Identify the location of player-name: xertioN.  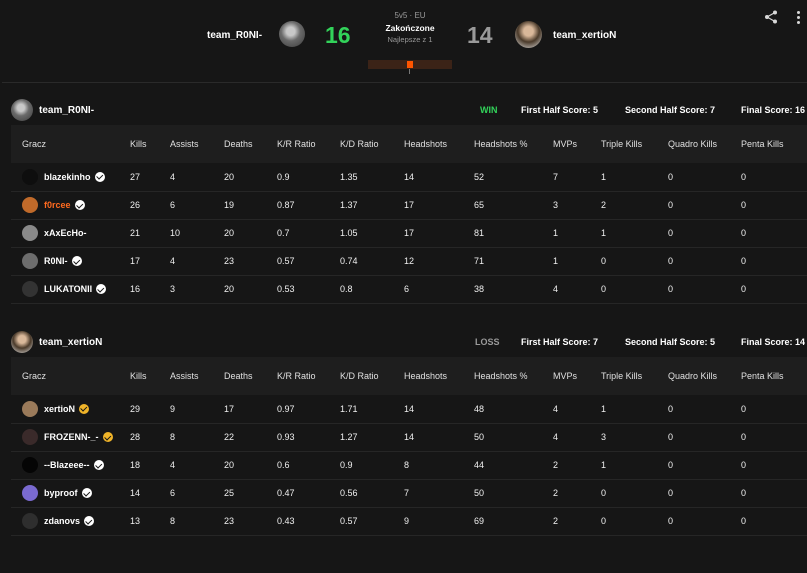
(59, 409).